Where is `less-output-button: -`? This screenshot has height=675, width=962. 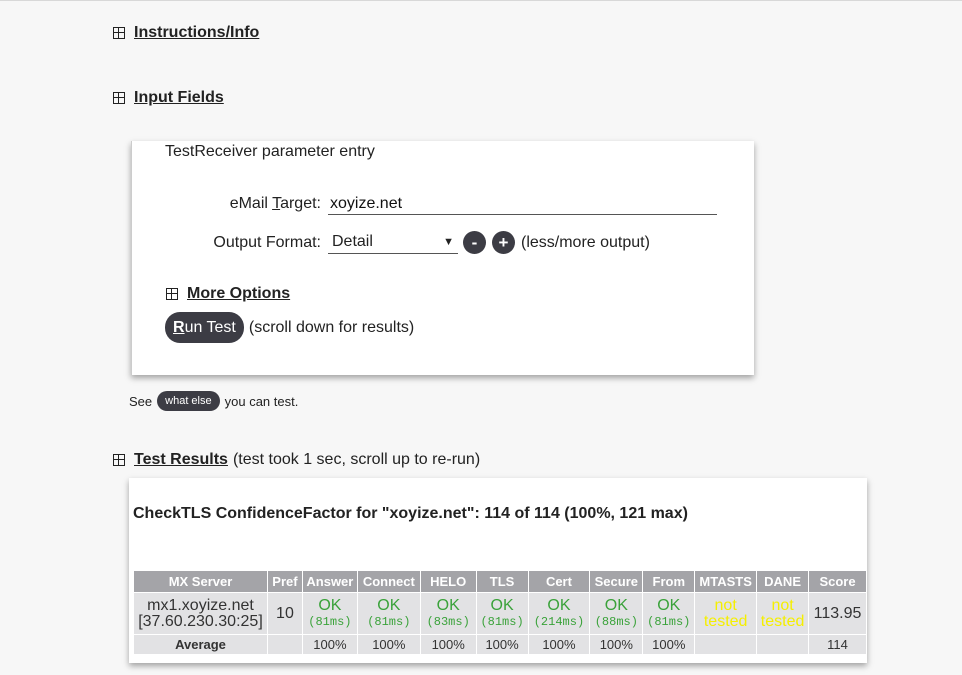 less-output-button: - is located at coordinates (474, 242).